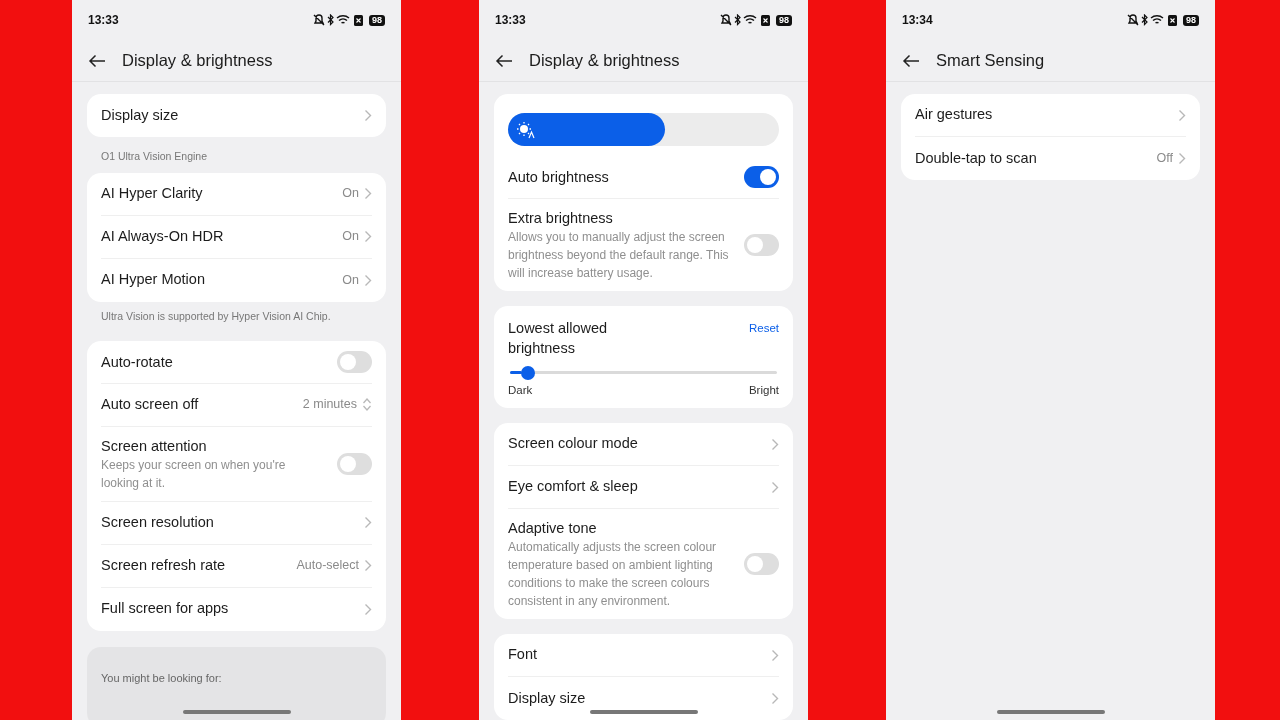 This screenshot has height=720, width=1280. I want to click on row-description: Allows you to manually adjust the screen brightness beyond the default range. This will increase battery usage., so click(619, 255).